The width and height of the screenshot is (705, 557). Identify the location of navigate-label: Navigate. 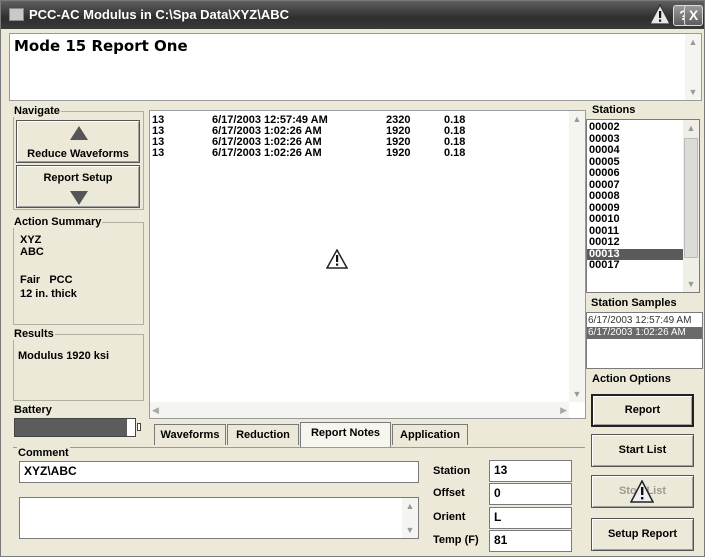
(37, 111).